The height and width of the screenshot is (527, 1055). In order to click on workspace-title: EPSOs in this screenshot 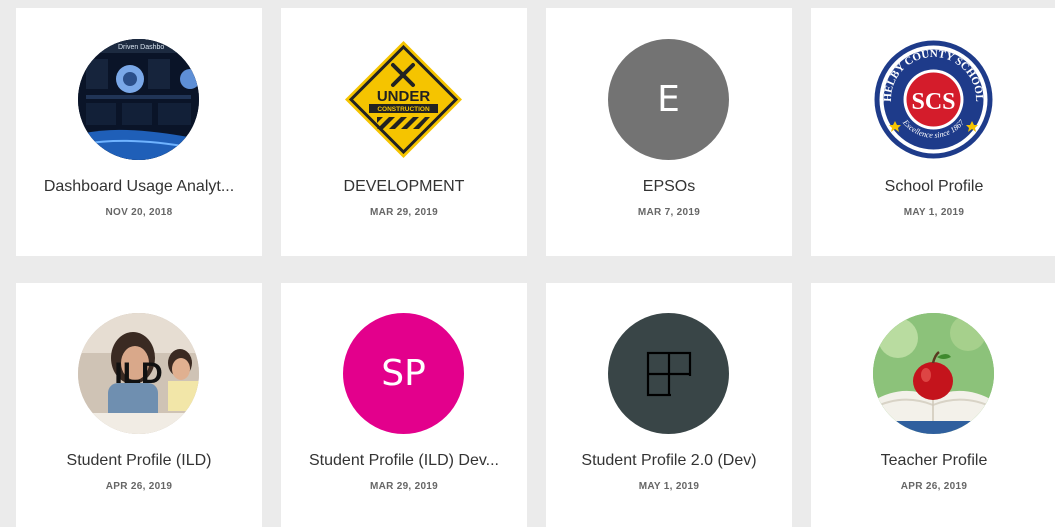, I will do `click(669, 186)`.